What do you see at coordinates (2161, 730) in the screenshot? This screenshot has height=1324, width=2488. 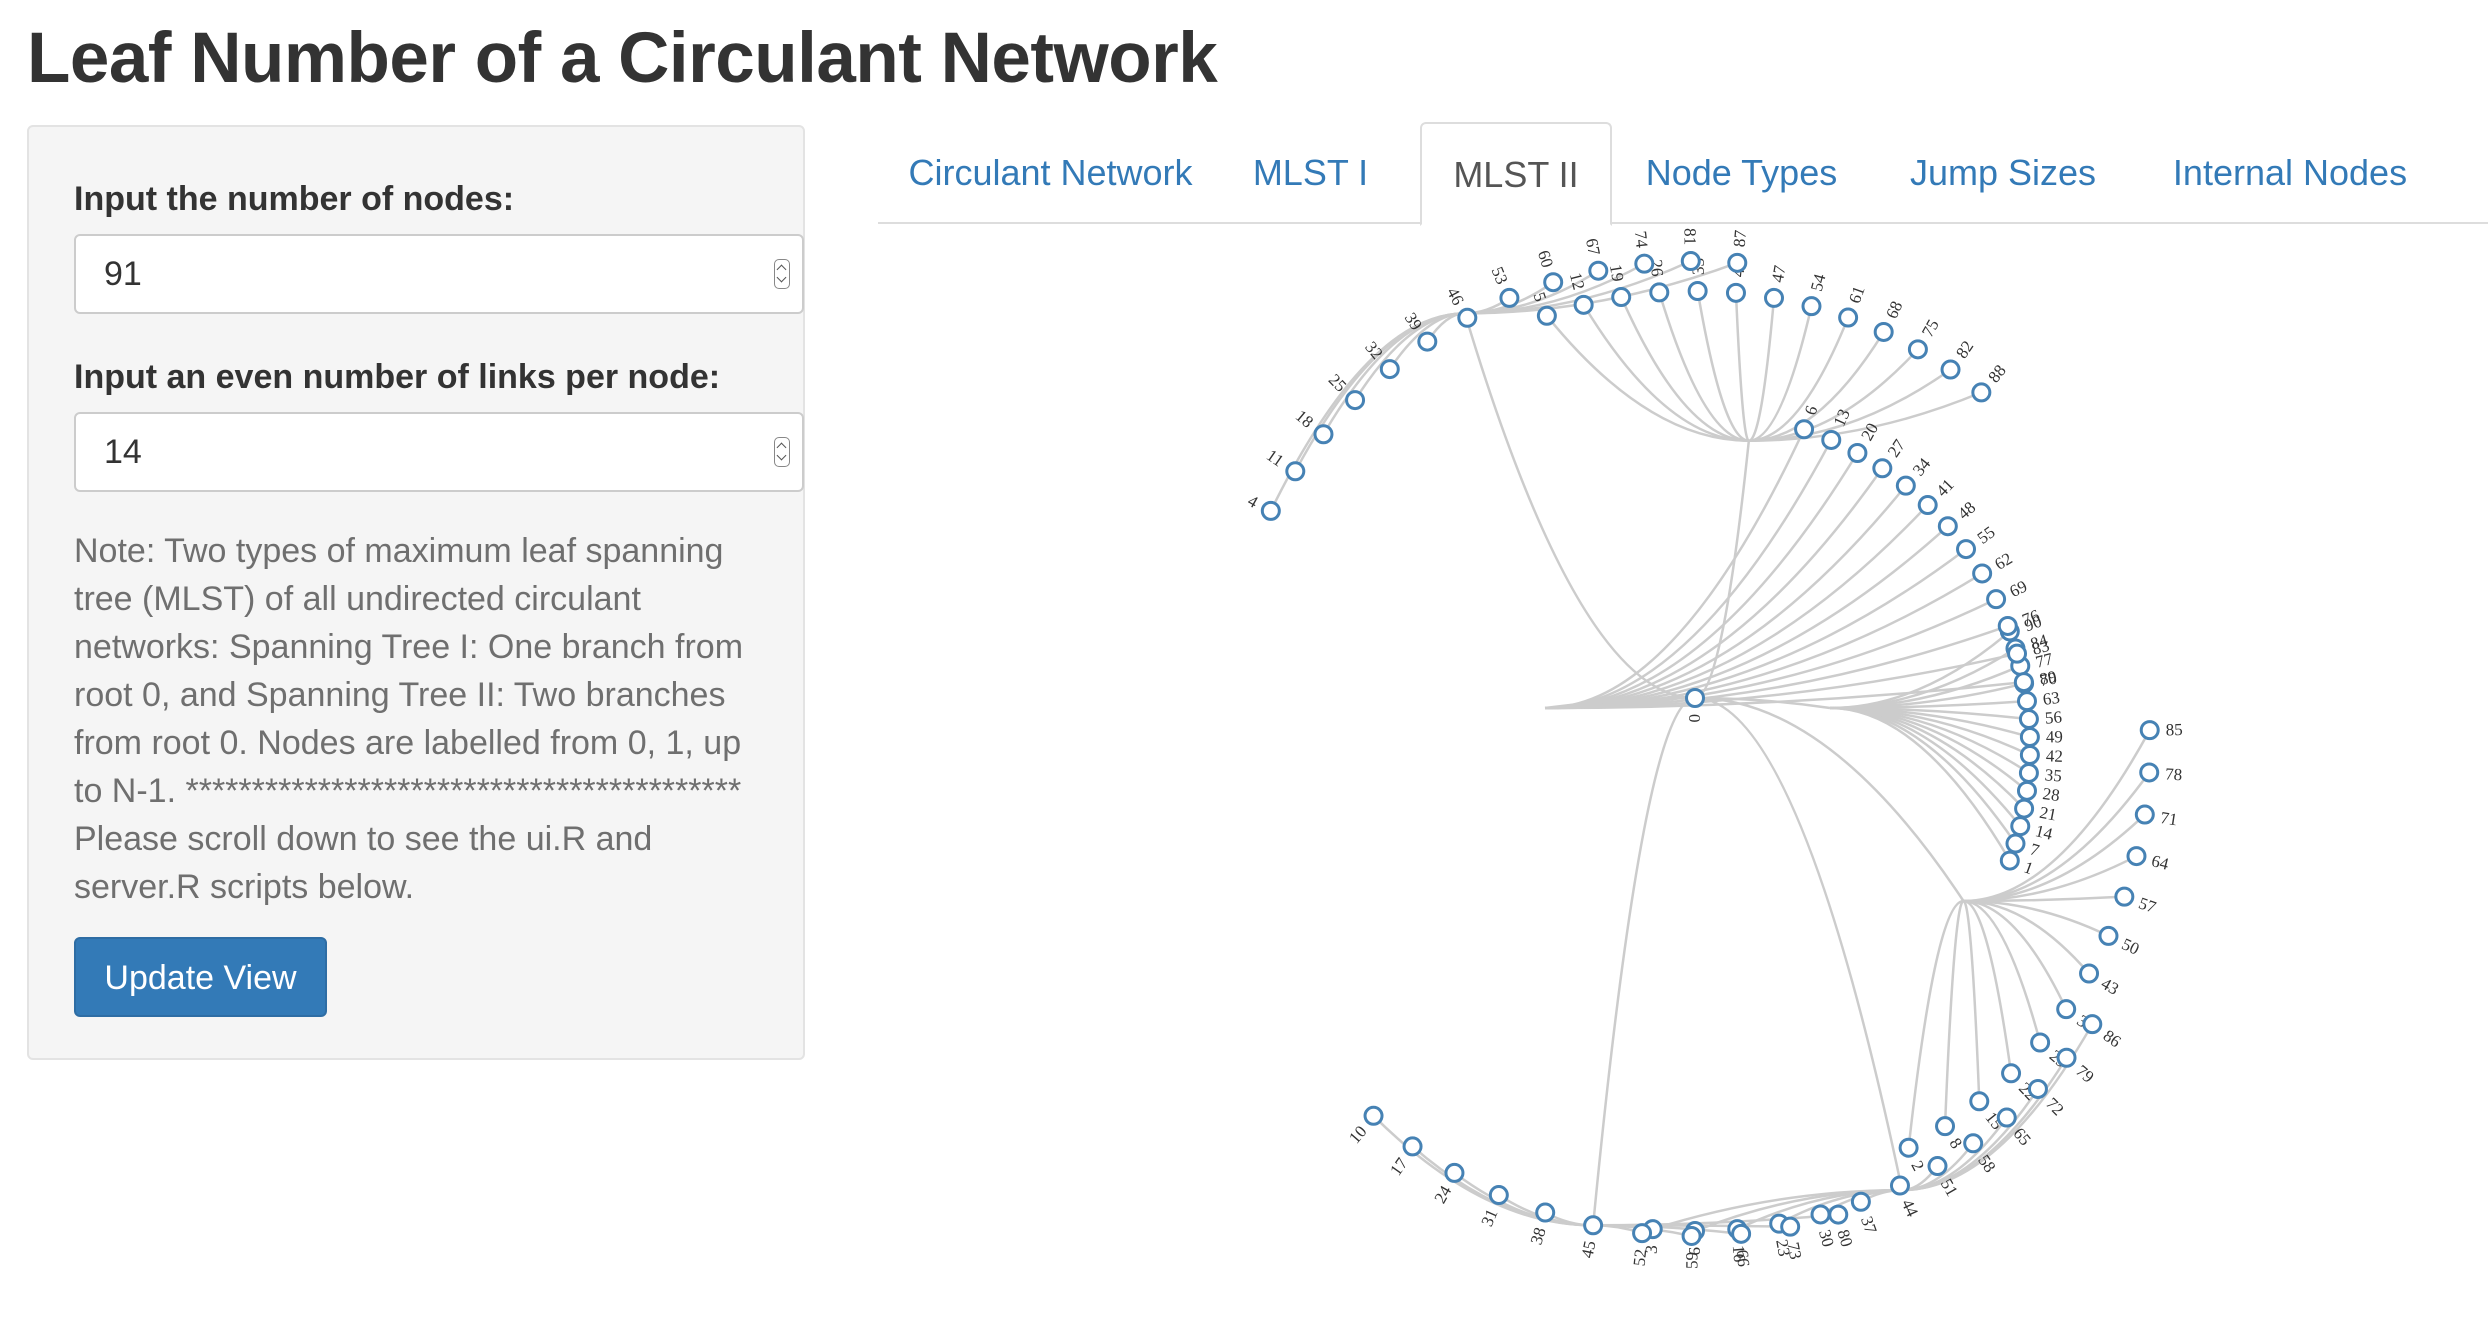 I see `tree-node: 85` at bounding box center [2161, 730].